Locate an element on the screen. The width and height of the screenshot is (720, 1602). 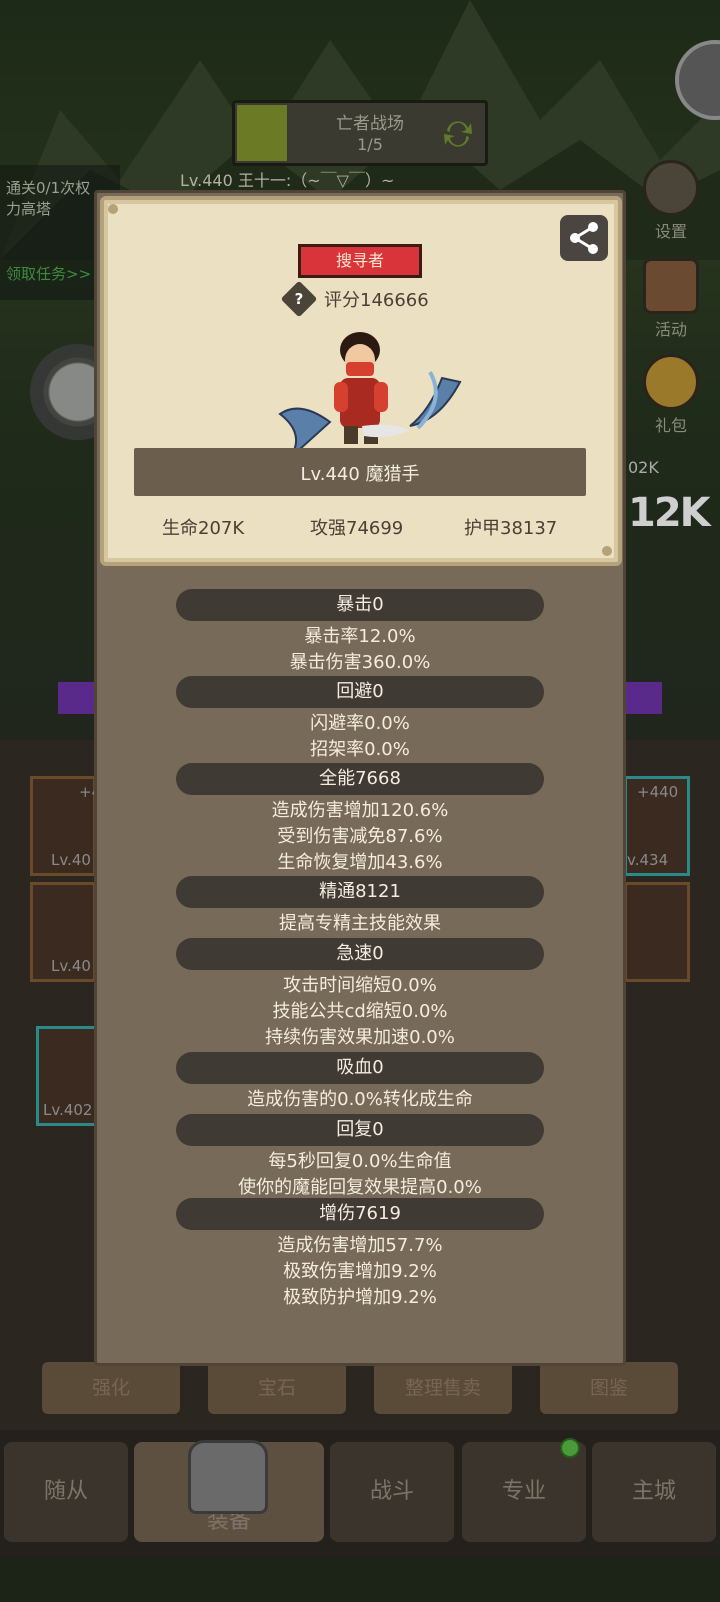
settings-label: 设置 is located at coordinates (670, 231).